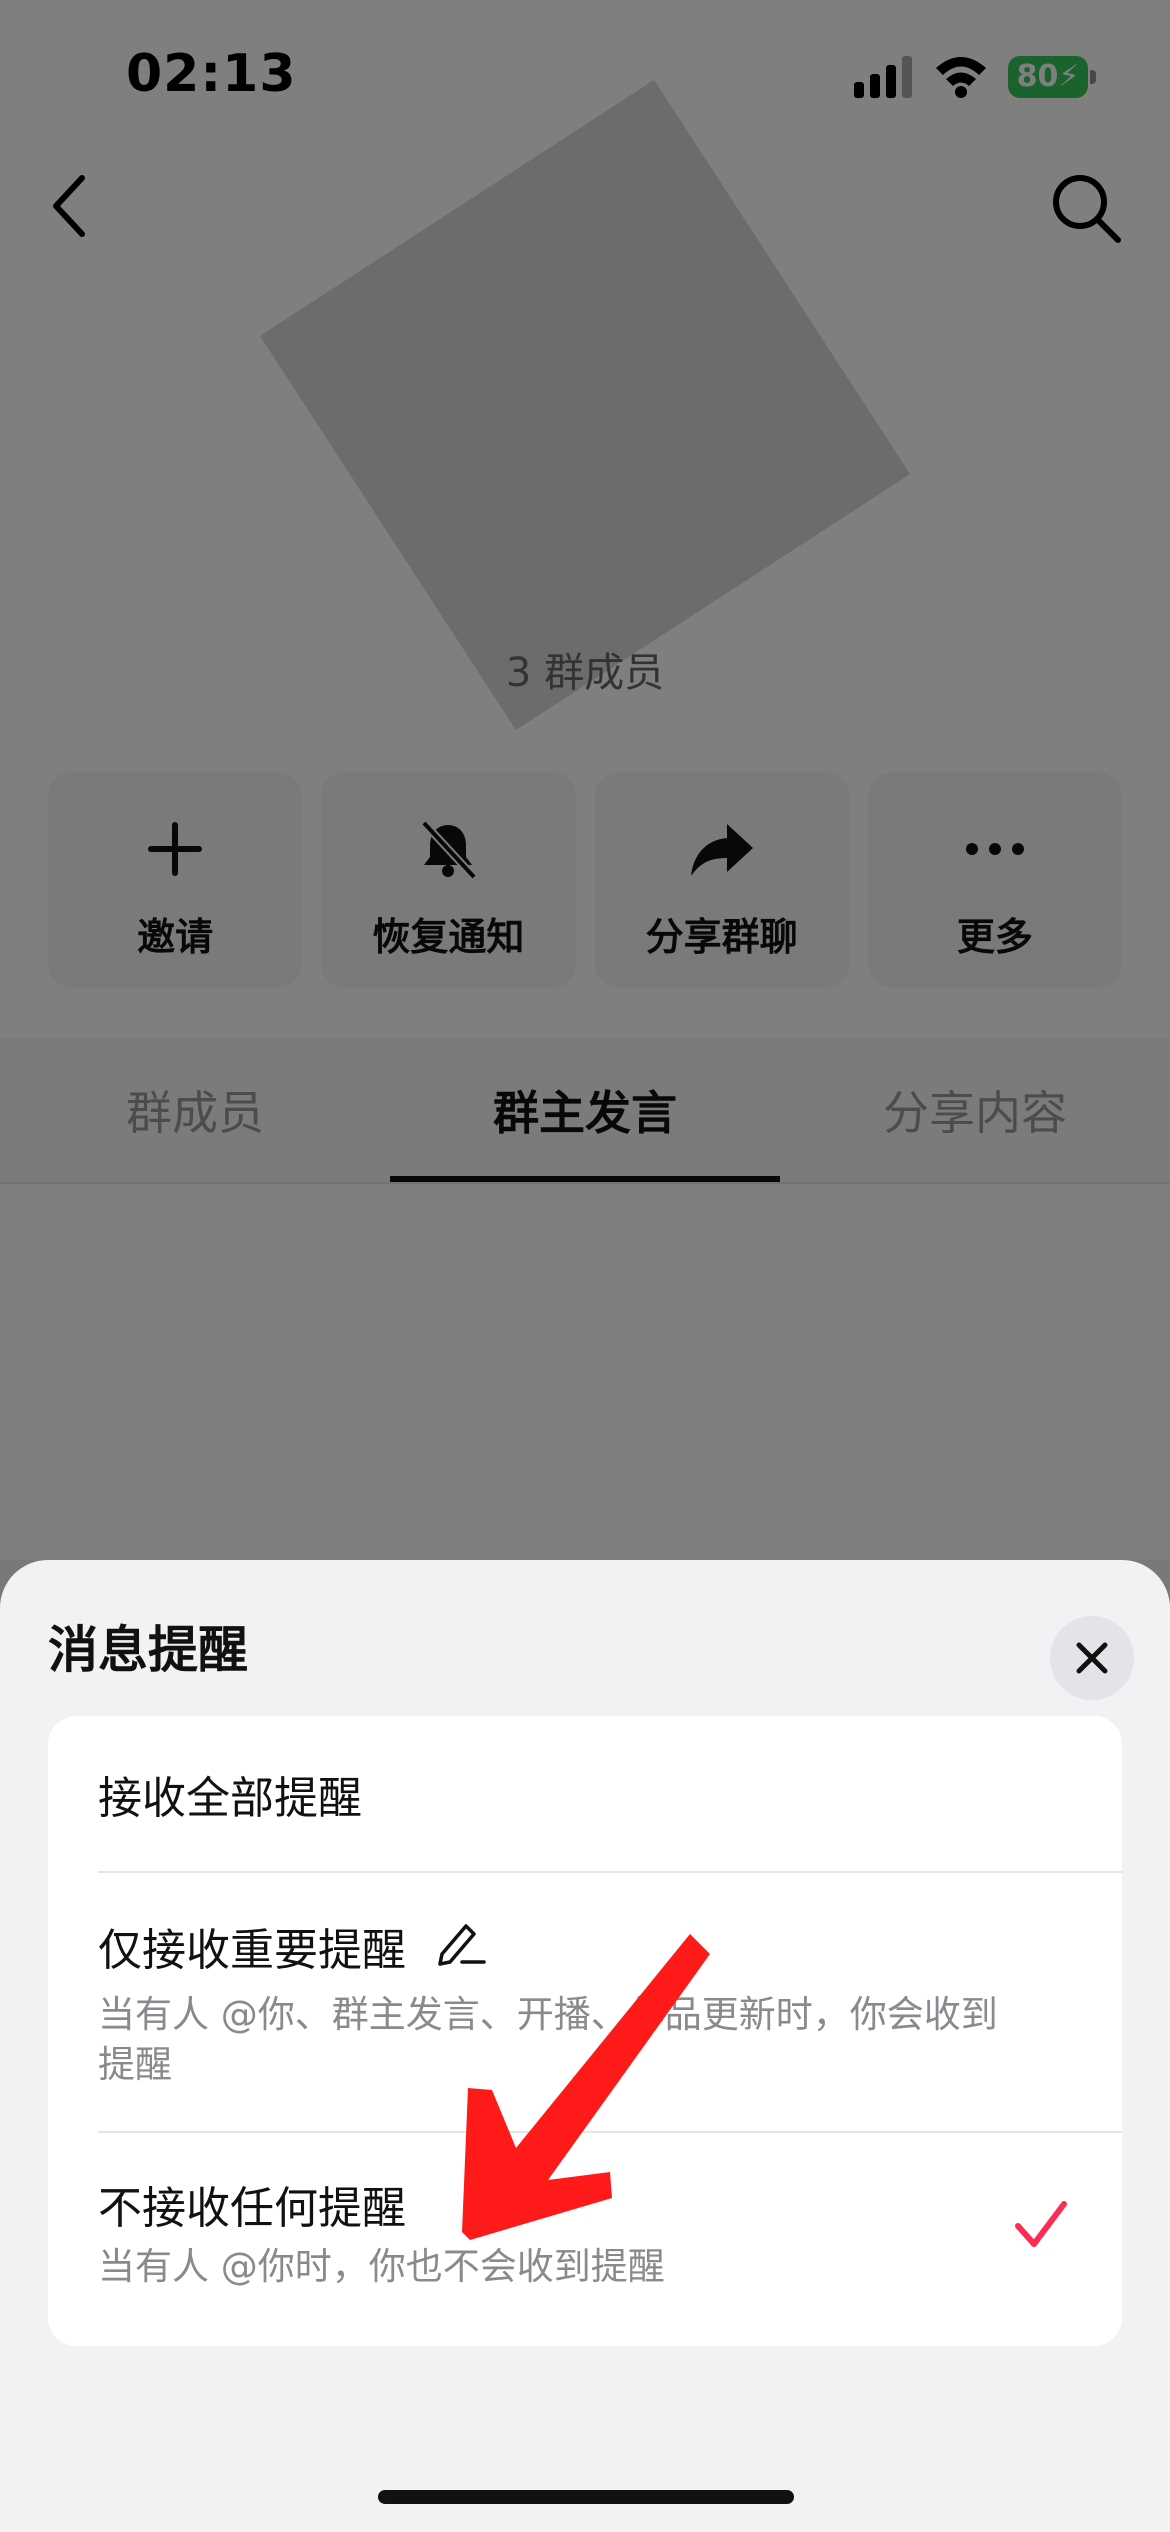 The image size is (1170, 2532). I want to click on sheet-title: 消息提醒, so click(148, 1650).